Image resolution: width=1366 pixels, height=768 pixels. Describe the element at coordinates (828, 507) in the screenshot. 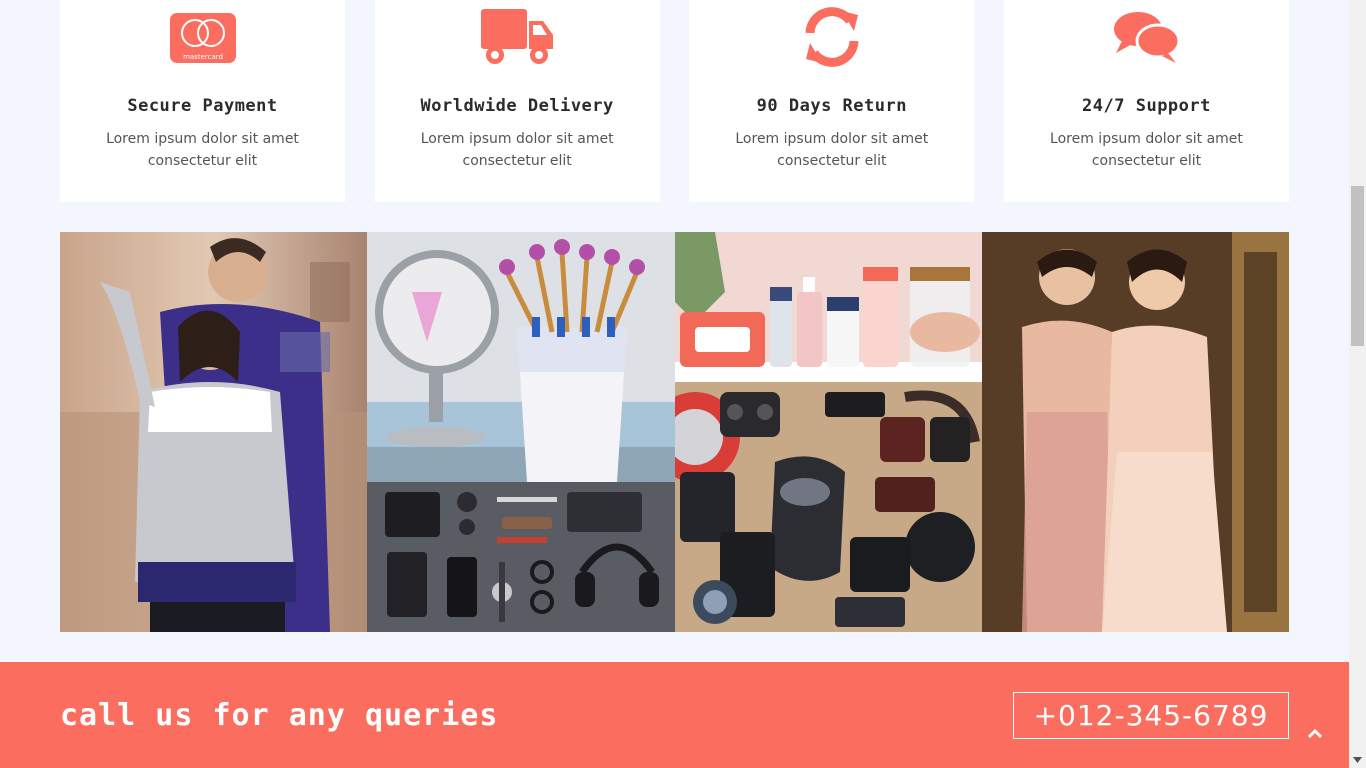

I see `tech-gadgets-image` at that location.